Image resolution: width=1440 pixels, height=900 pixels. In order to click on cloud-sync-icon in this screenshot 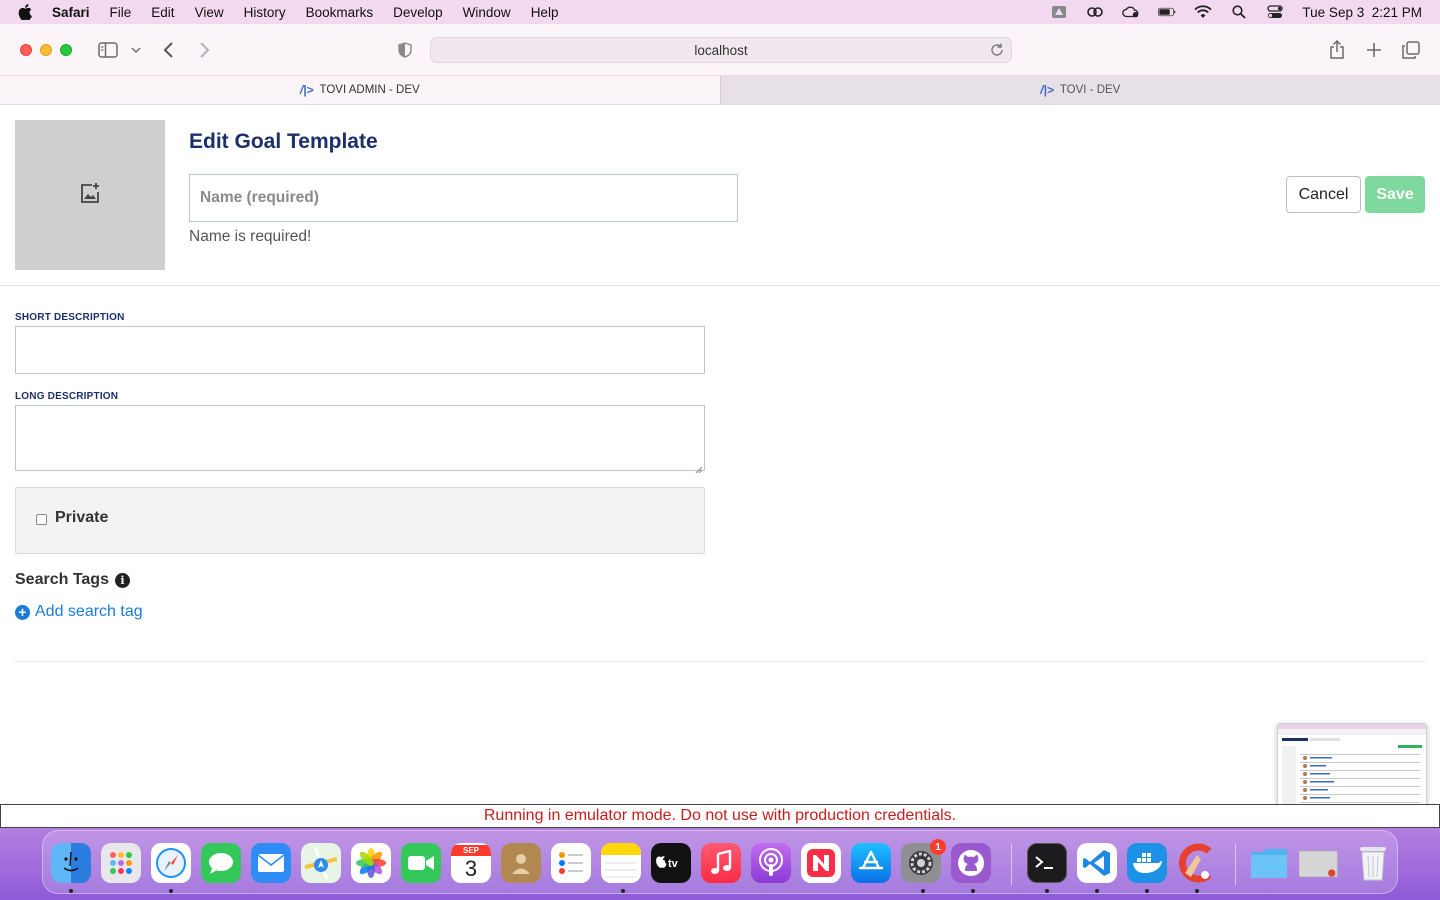, I will do `click(1131, 12)`.